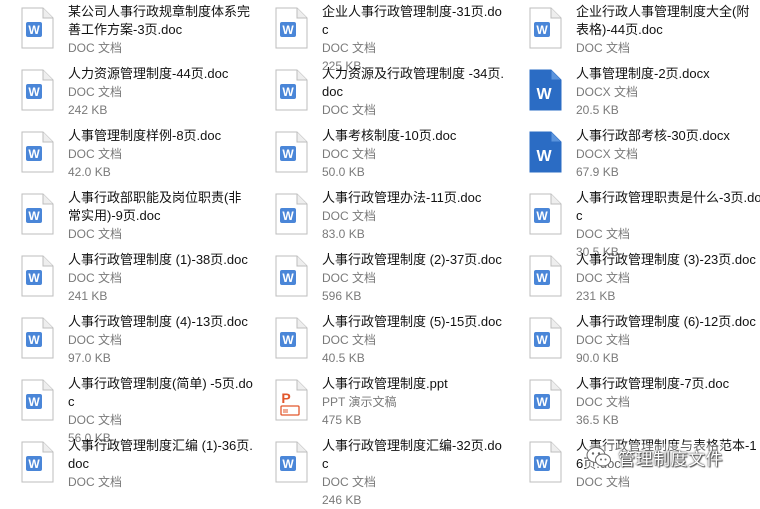 The width and height of the screenshot is (760, 509). I want to click on file-item: W 人事管理制度样例-8页.doc DOC 文档 42.0 KB, so click(125, 157).